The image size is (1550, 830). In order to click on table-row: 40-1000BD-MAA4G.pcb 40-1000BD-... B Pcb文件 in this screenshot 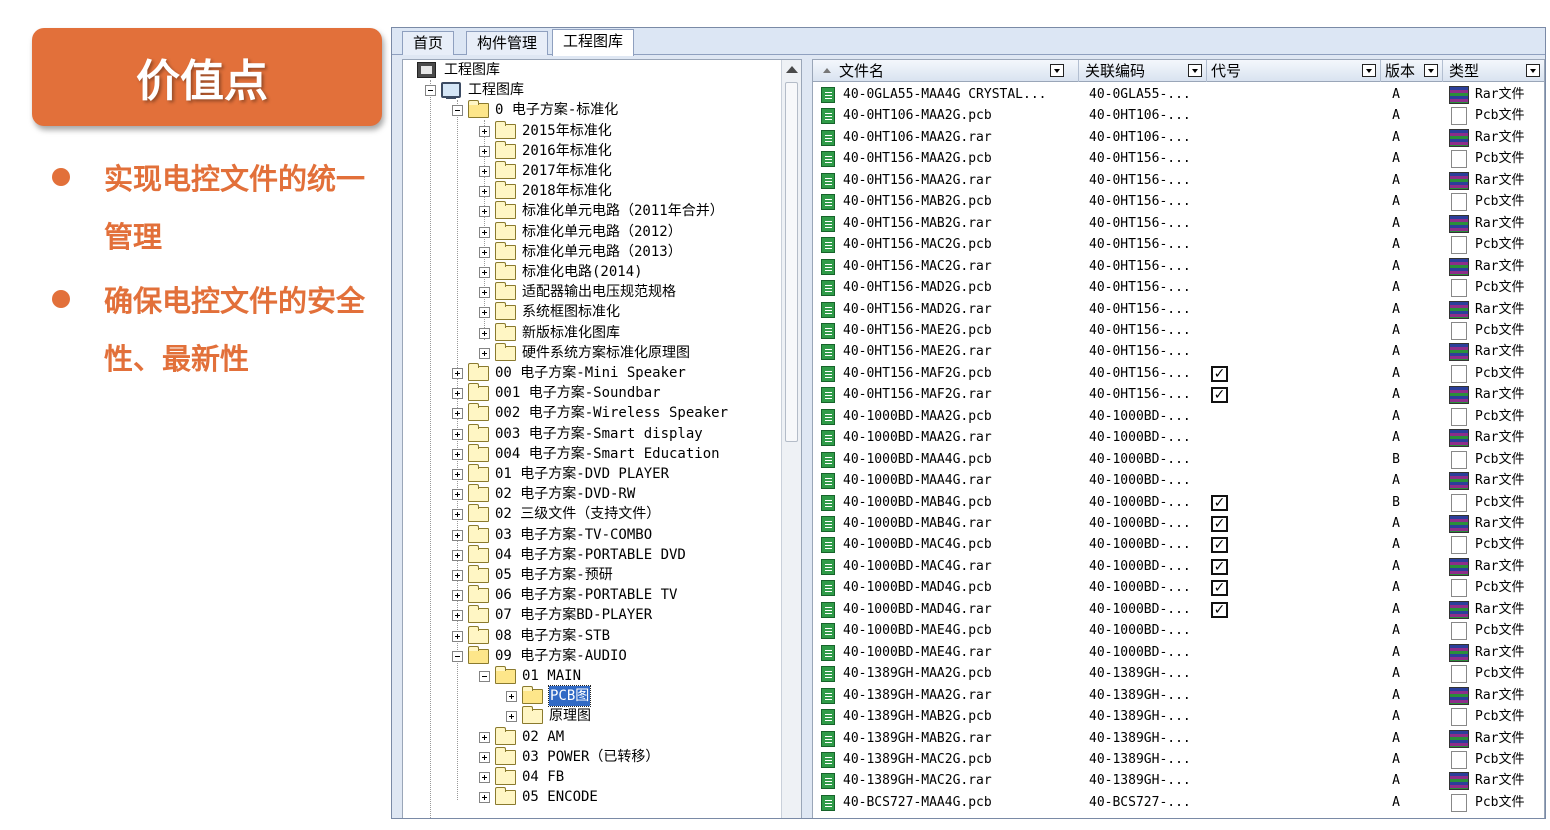, I will do `click(1178, 459)`.